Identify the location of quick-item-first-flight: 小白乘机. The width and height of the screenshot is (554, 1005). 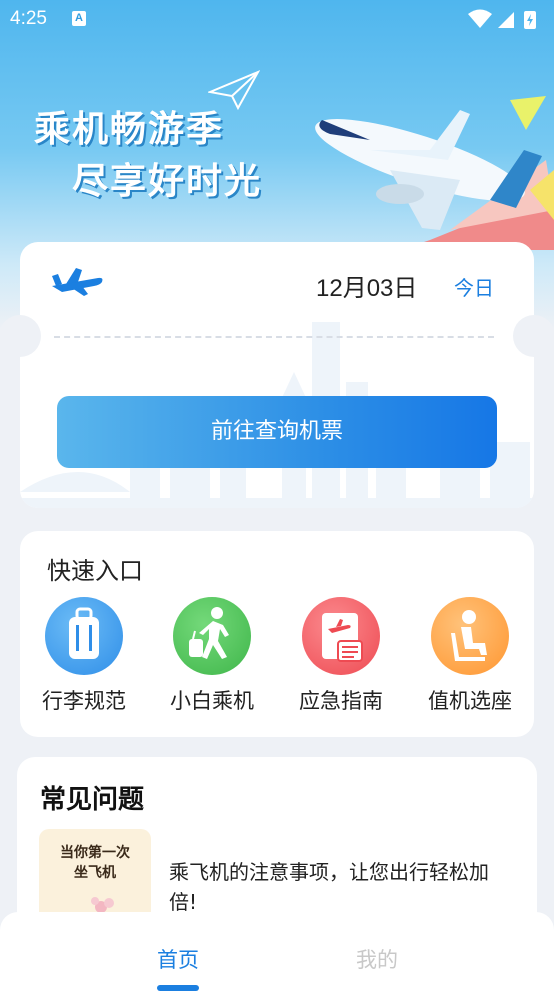
(212, 662).